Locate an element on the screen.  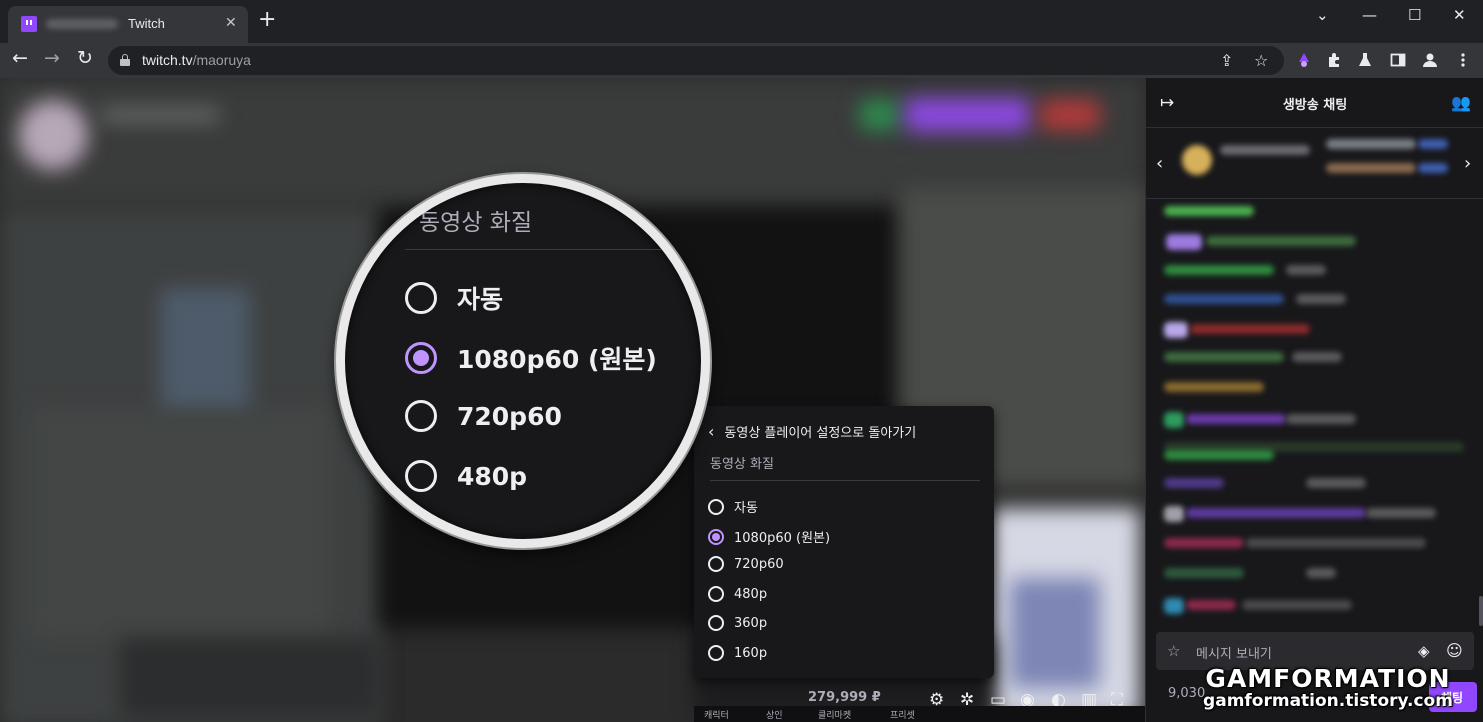
bits-icon: ◈ is located at coordinates (1424, 651).